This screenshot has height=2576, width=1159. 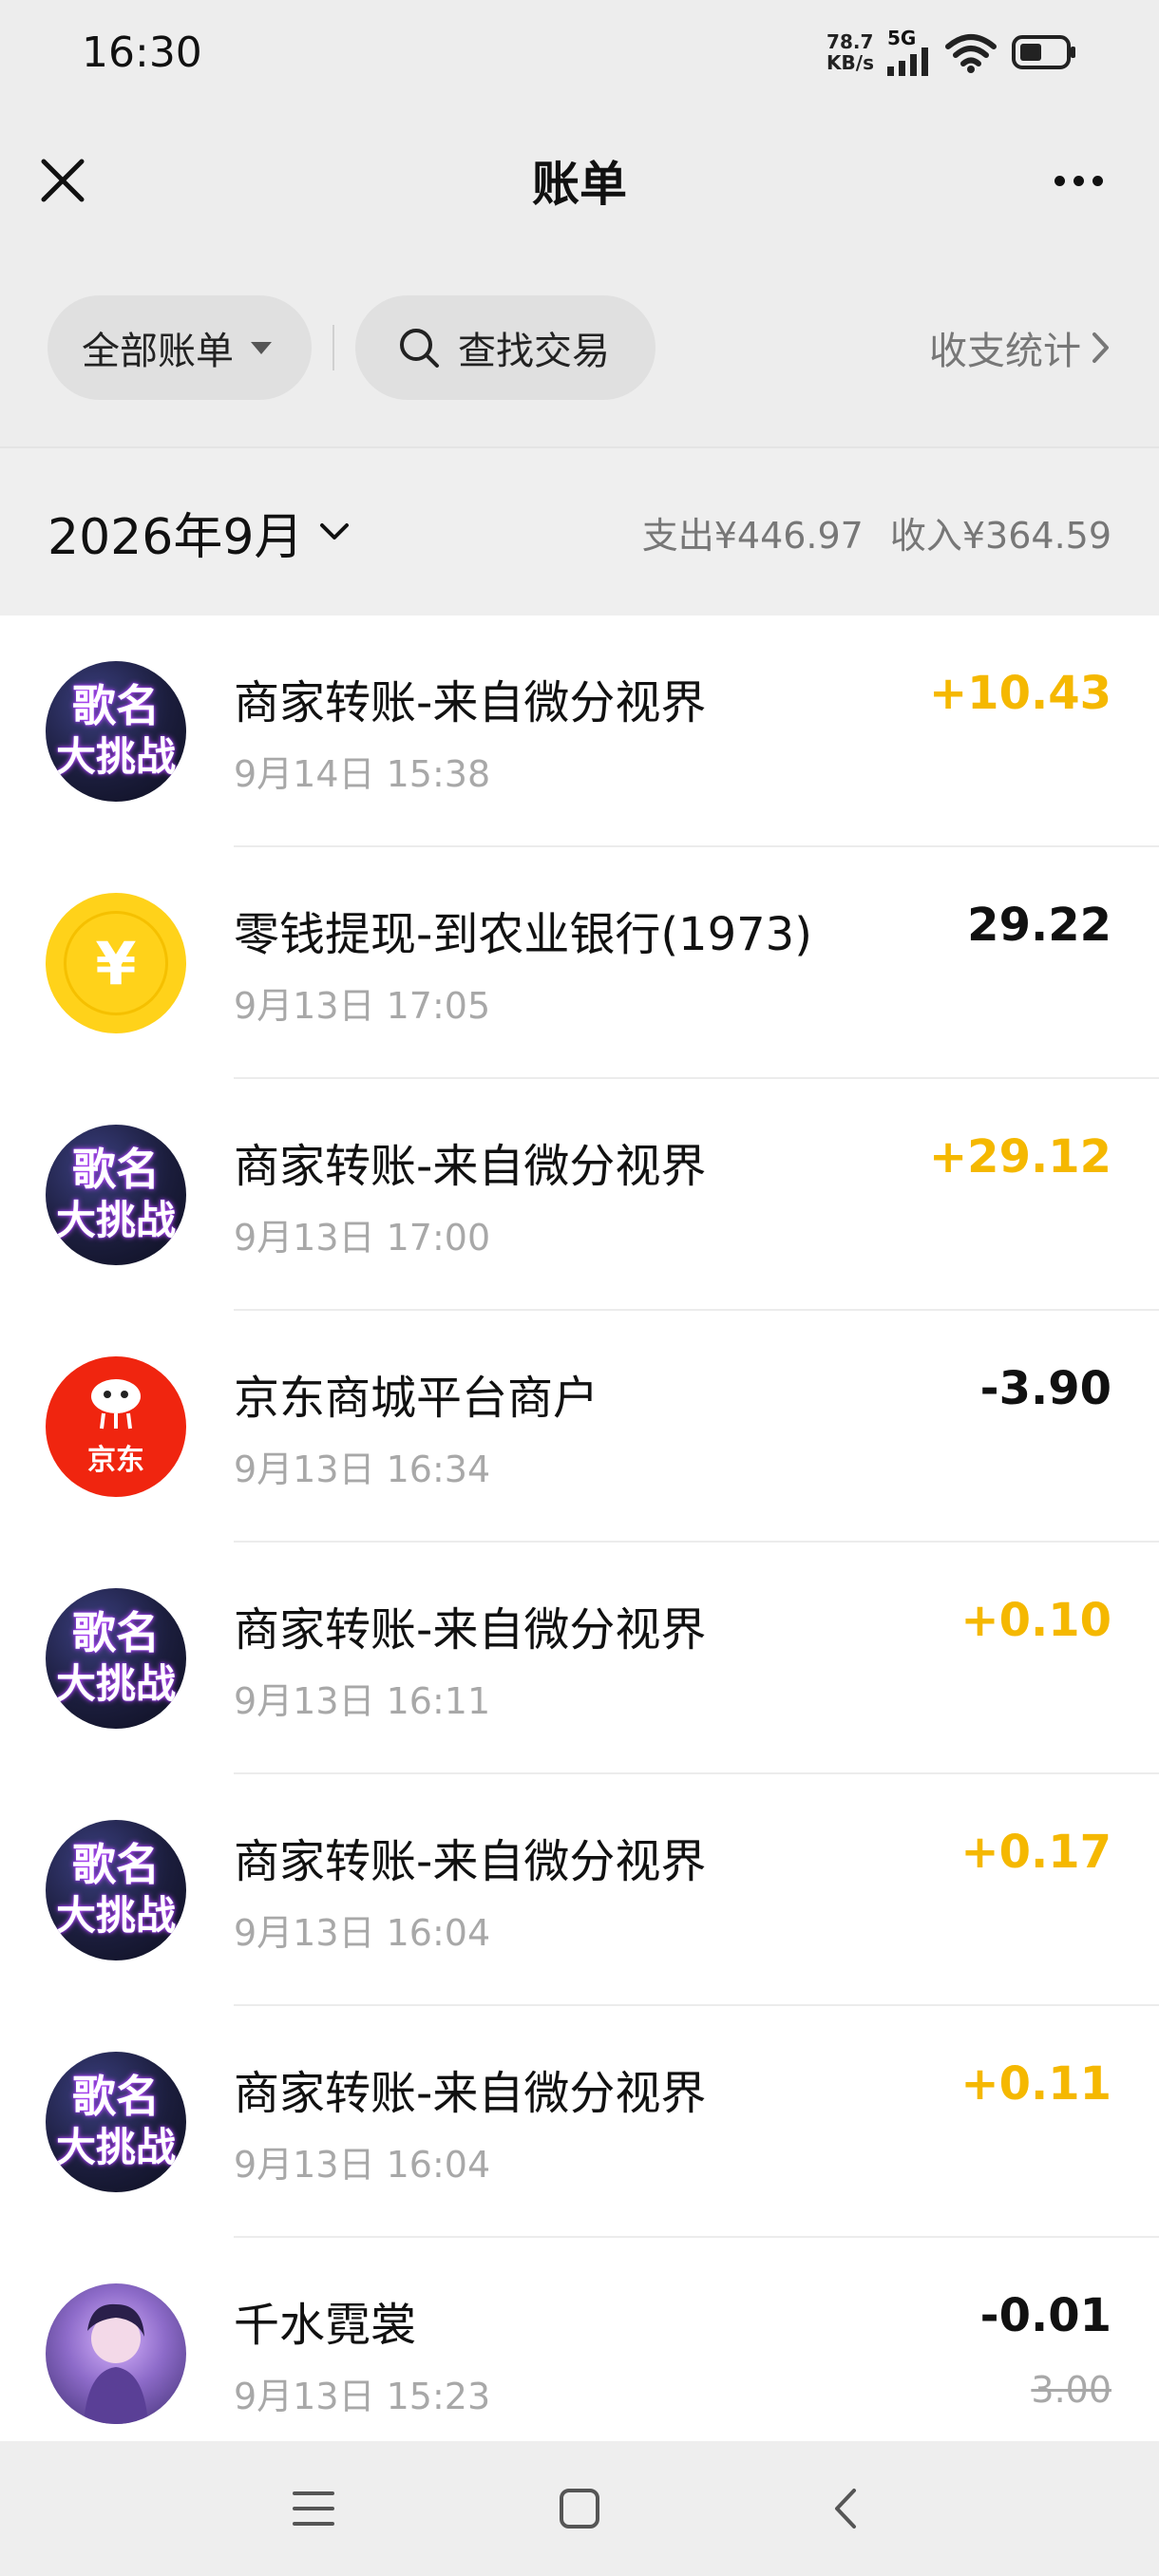 I want to click on month-section: 2026年9月 支出¥446.97 收入¥364.59, so click(x=579, y=531).